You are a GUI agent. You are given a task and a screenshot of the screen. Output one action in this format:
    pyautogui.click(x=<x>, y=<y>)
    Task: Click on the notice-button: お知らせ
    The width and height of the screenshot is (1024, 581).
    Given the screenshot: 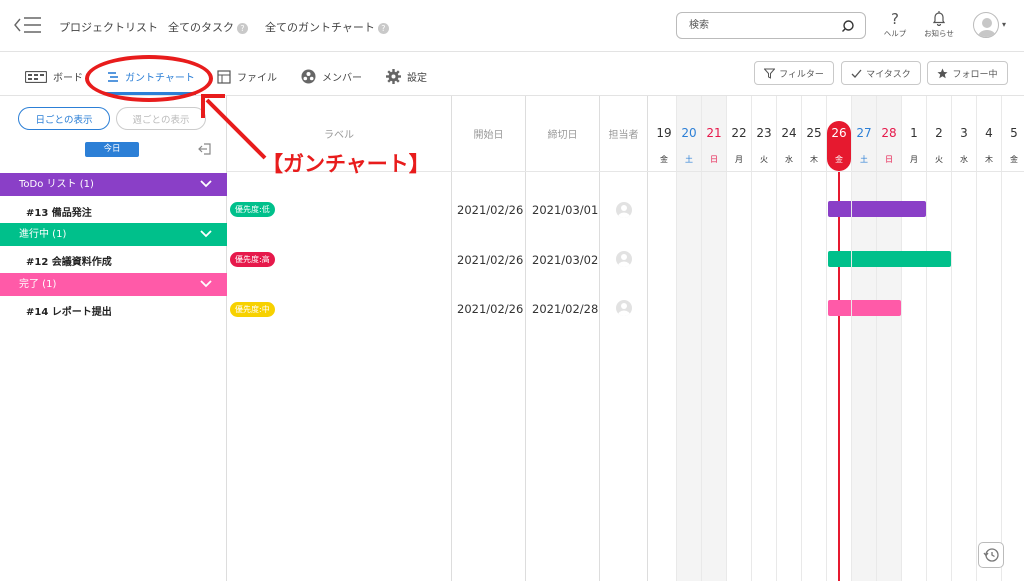 What is the action you would take?
    pyautogui.click(x=939, y=24)
    